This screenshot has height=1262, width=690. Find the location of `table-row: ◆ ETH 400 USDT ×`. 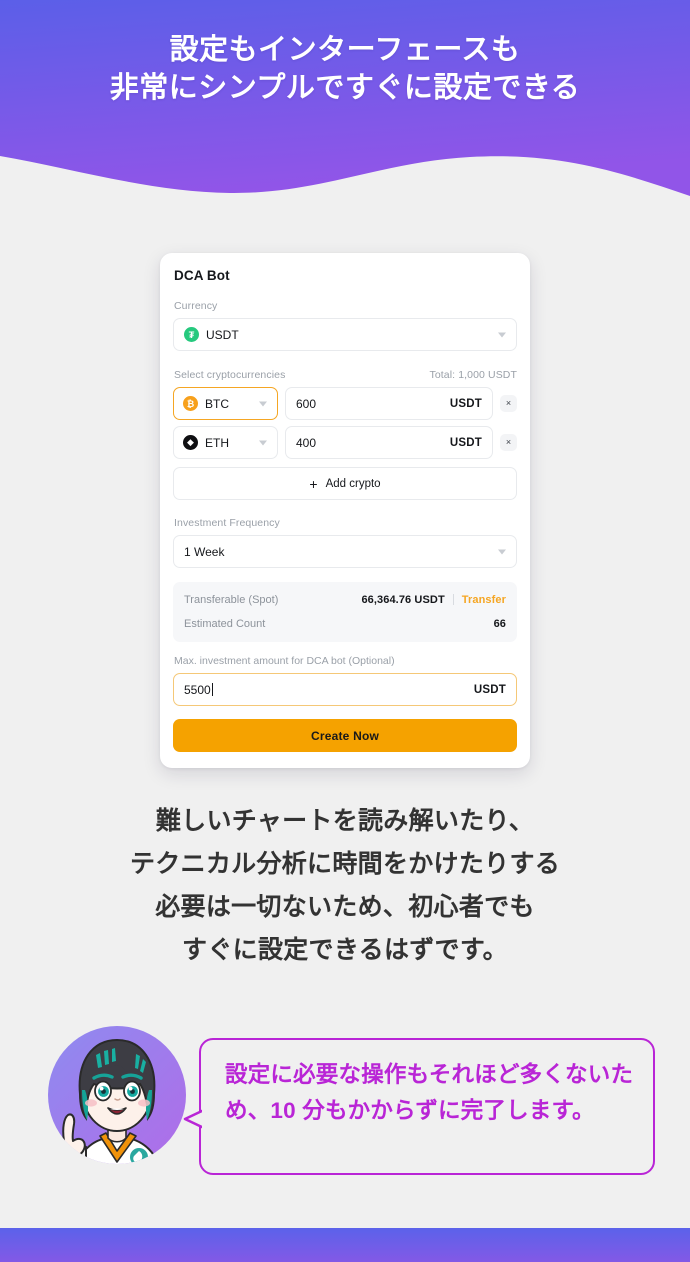

table-row: ◆ ETH 400 USDT × is located at coordinates (345, 442).